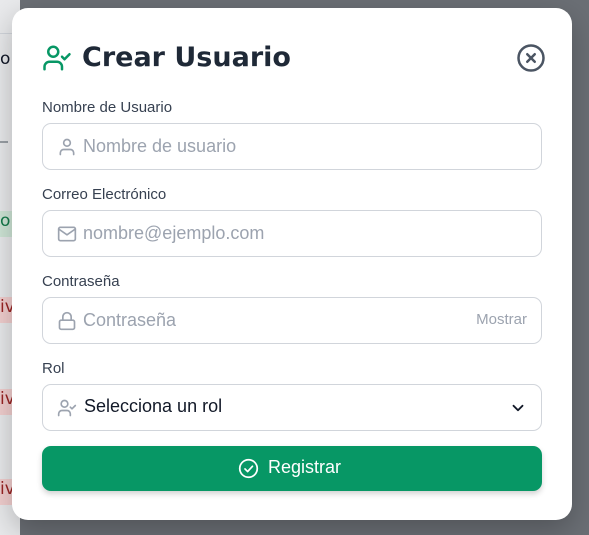  I want to click on background-dash, so click(4, 142).